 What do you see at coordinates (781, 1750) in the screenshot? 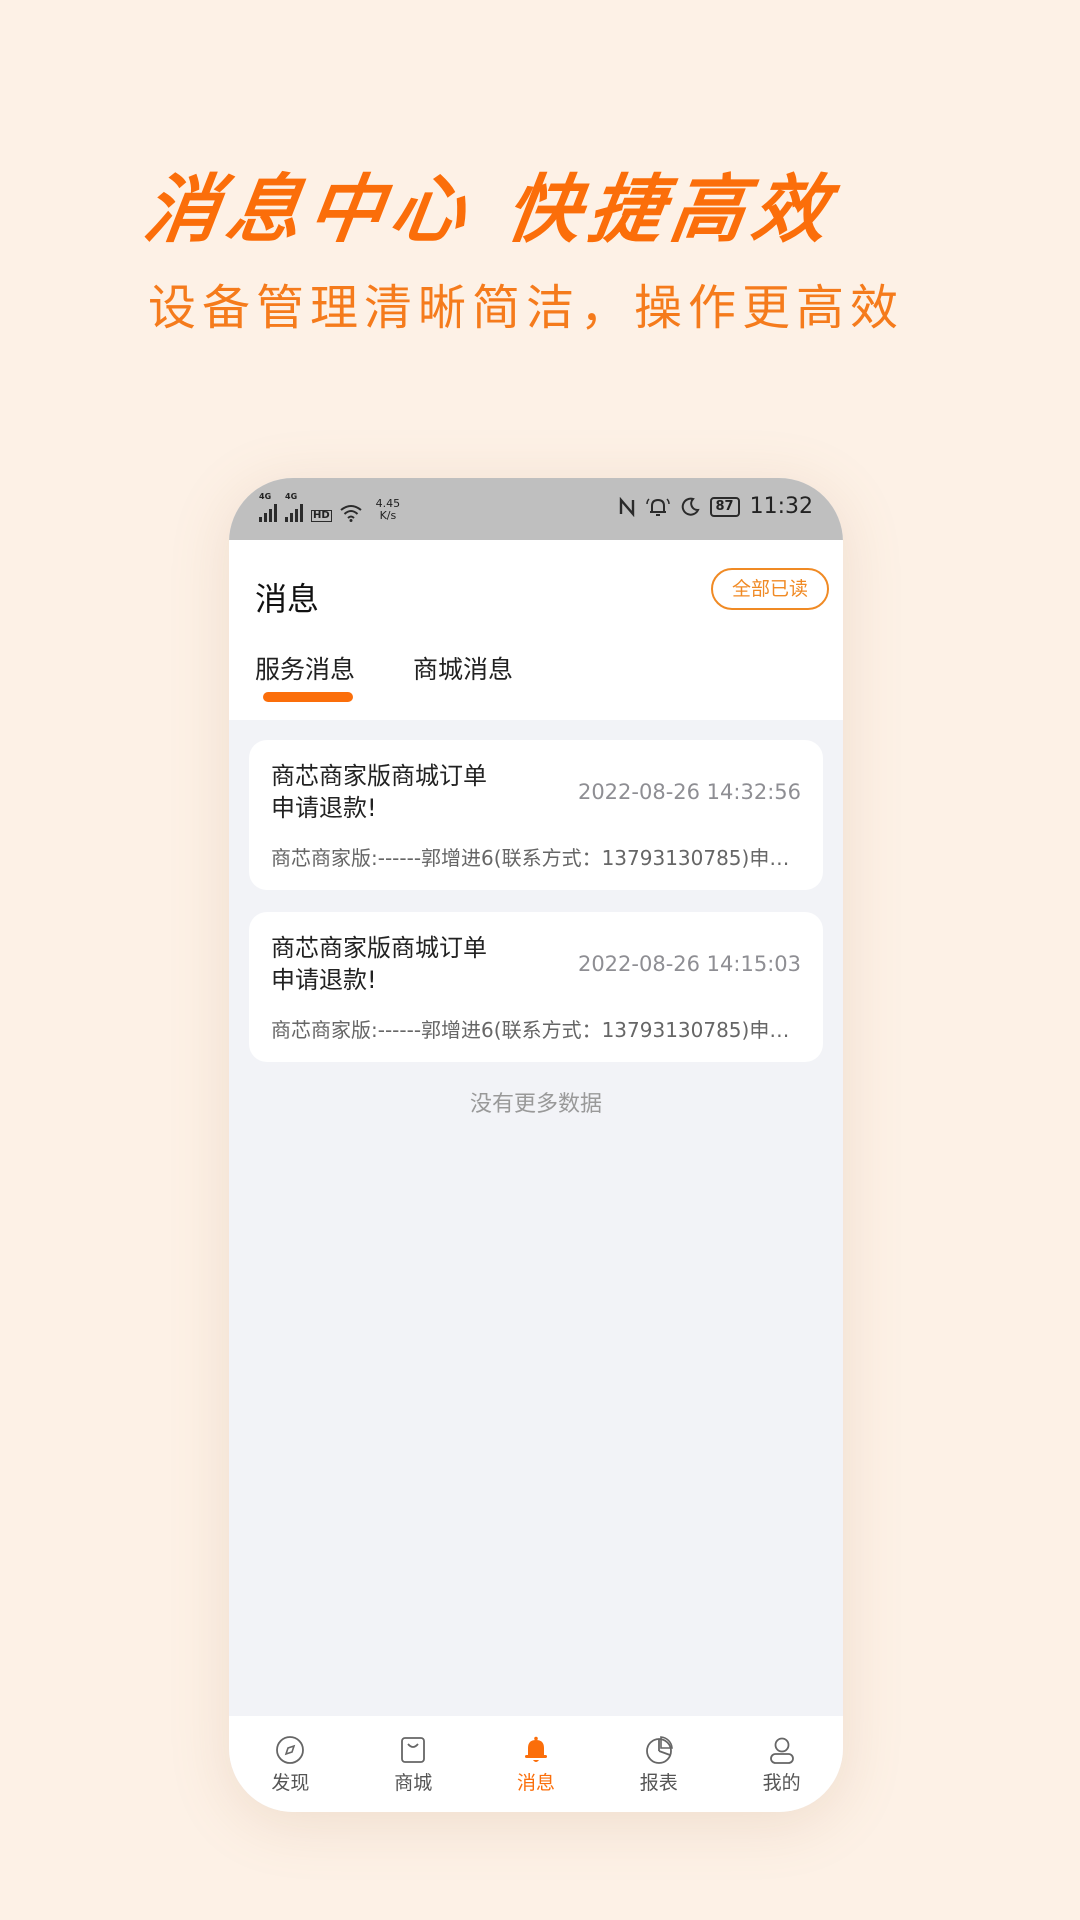
I see `user-icon` at bounding box center [781, 1750].